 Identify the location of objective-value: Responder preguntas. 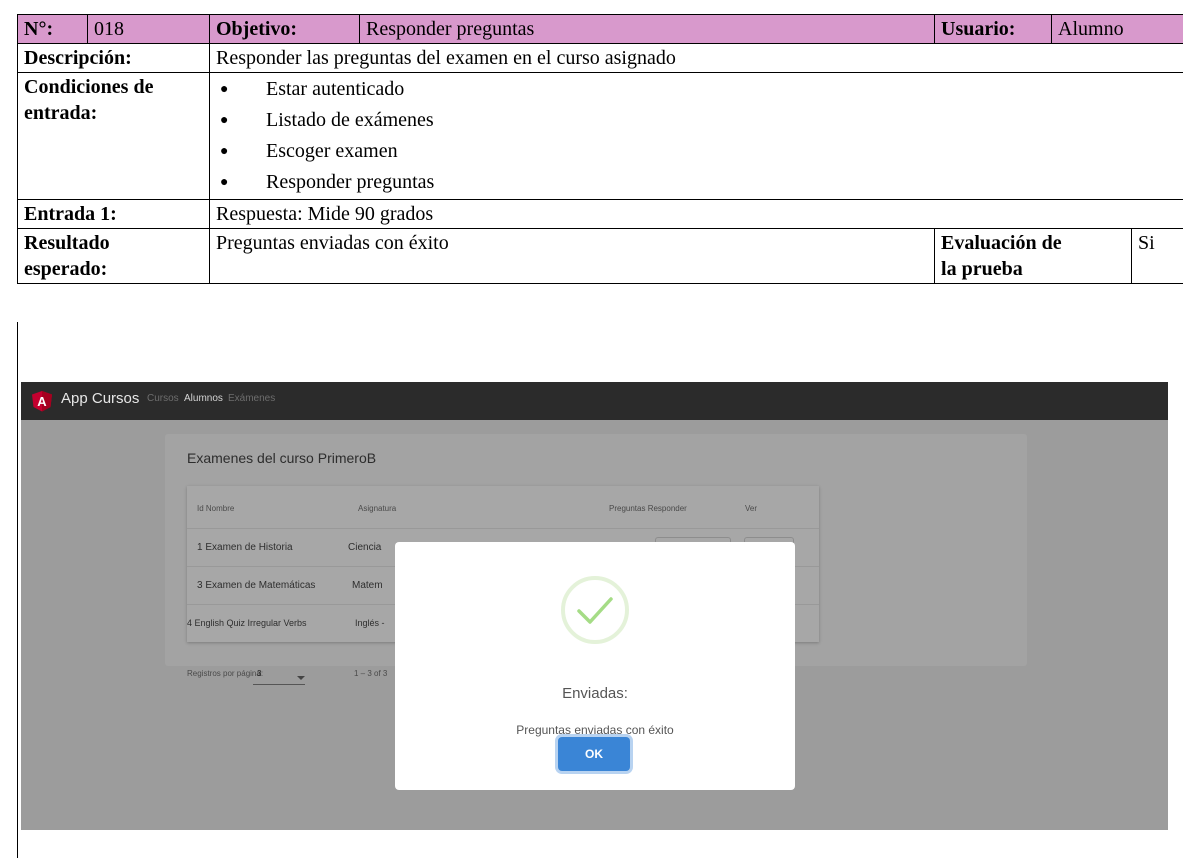
(647, 29).